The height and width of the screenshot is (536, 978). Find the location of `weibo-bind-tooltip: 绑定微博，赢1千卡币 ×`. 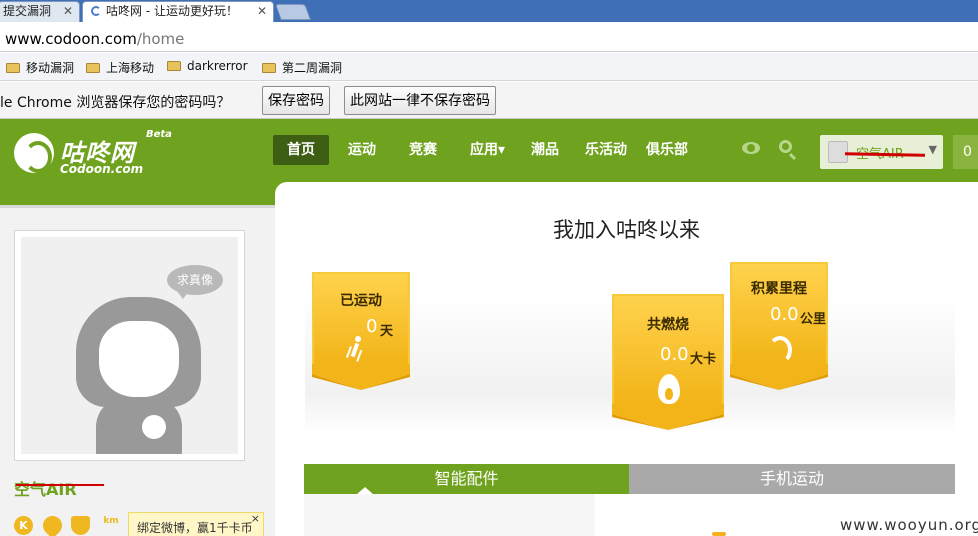

weibo-bind-tooltip: 绑定微博，赢1千卡币 × is located at coordinates (196, 524).